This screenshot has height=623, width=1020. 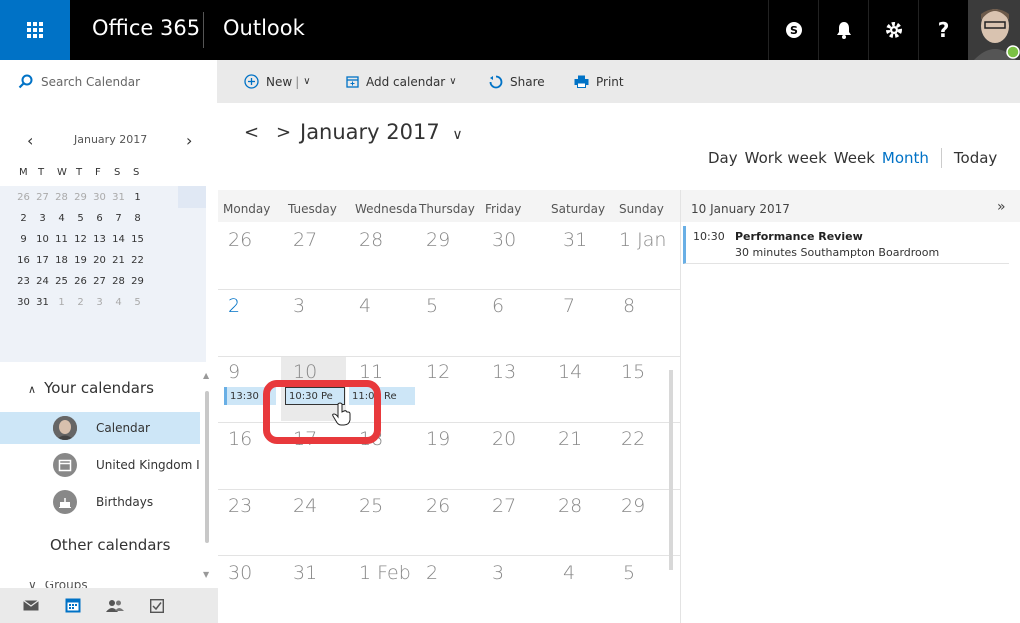 What do you see at coordinates (61, 281) in the screenshot?
I see `mini-calendar-day: 25` at bounding box center [61, 281].